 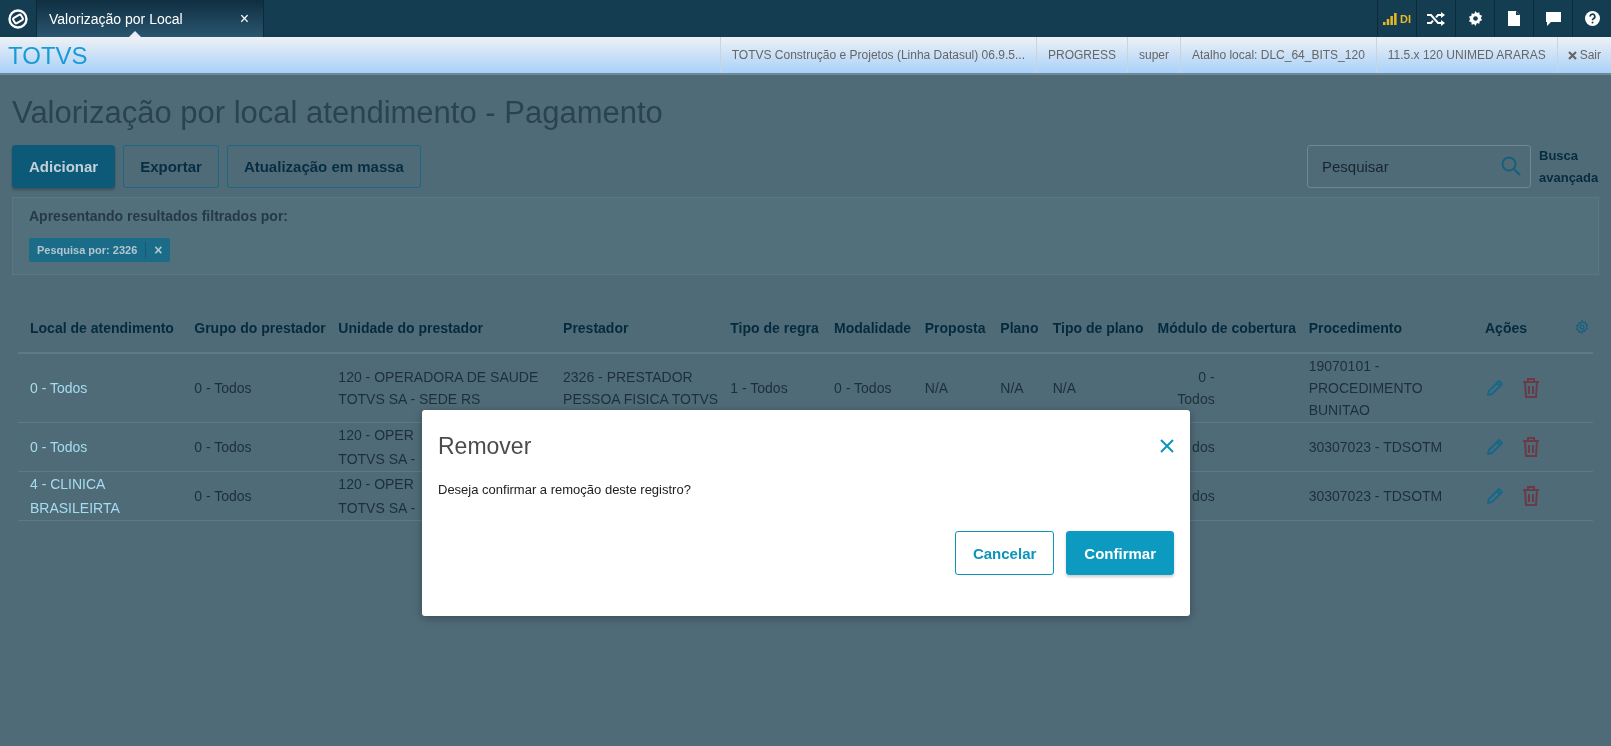 What do you see at coordinates (873, 328) in the screenshot?
I see `column-header: Modalidade` at bounding box center [873, 328].